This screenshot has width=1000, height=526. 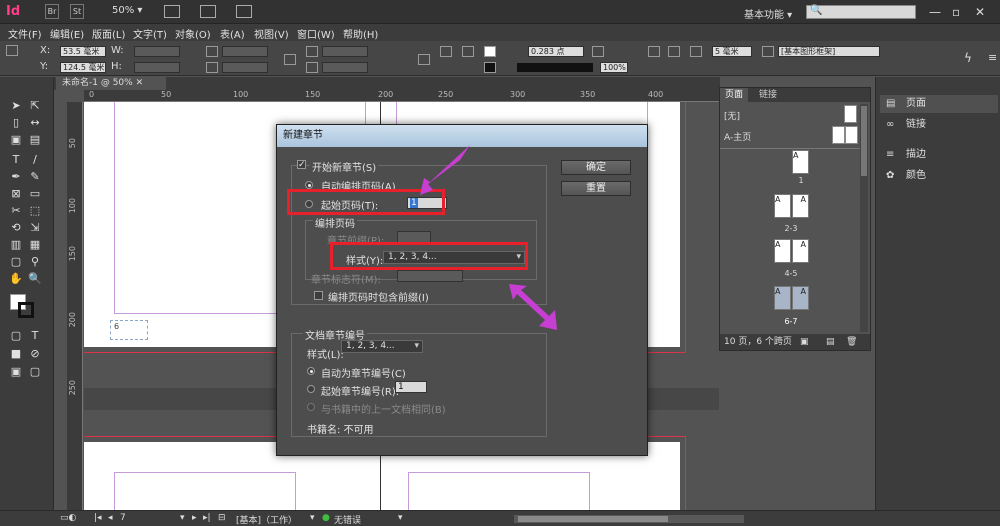 I want to click on tab-links: 链接, so click(x=768, y=95).